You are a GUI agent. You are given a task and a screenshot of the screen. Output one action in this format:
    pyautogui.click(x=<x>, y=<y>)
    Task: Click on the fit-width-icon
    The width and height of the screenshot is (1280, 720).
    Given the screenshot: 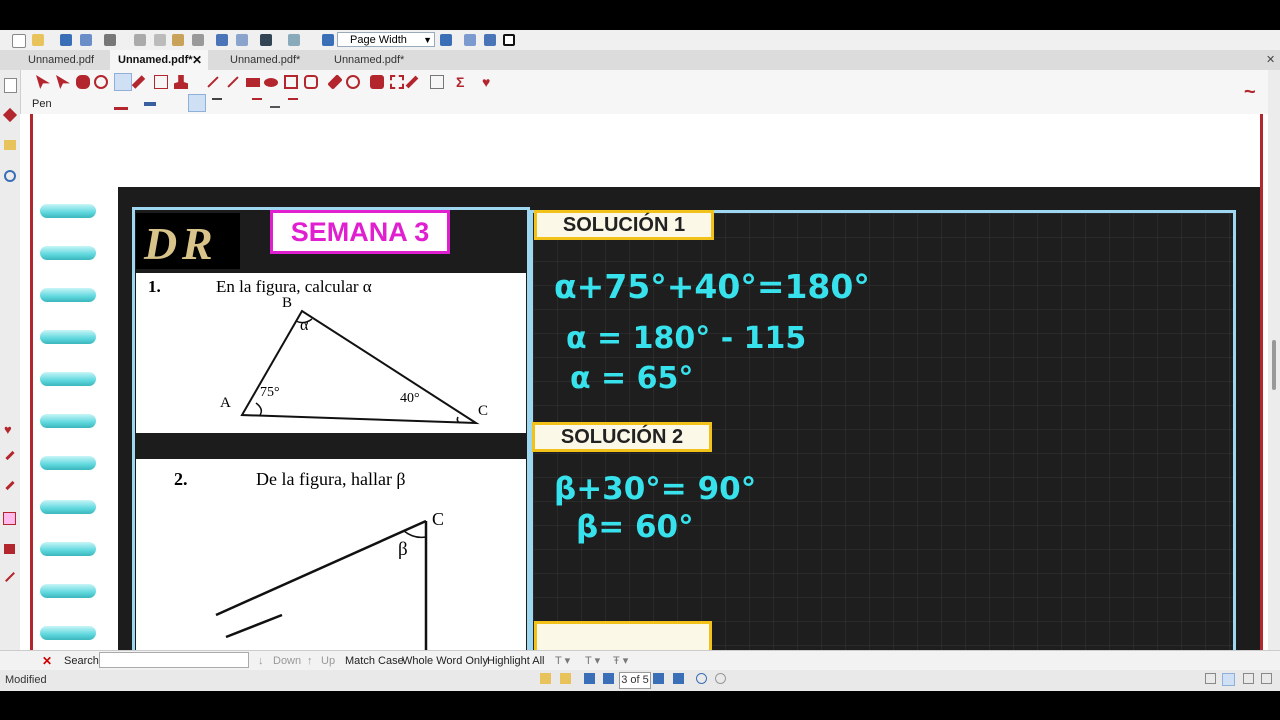 What is the action you would take?
    pyautogui.click(x=490, y=40)
    